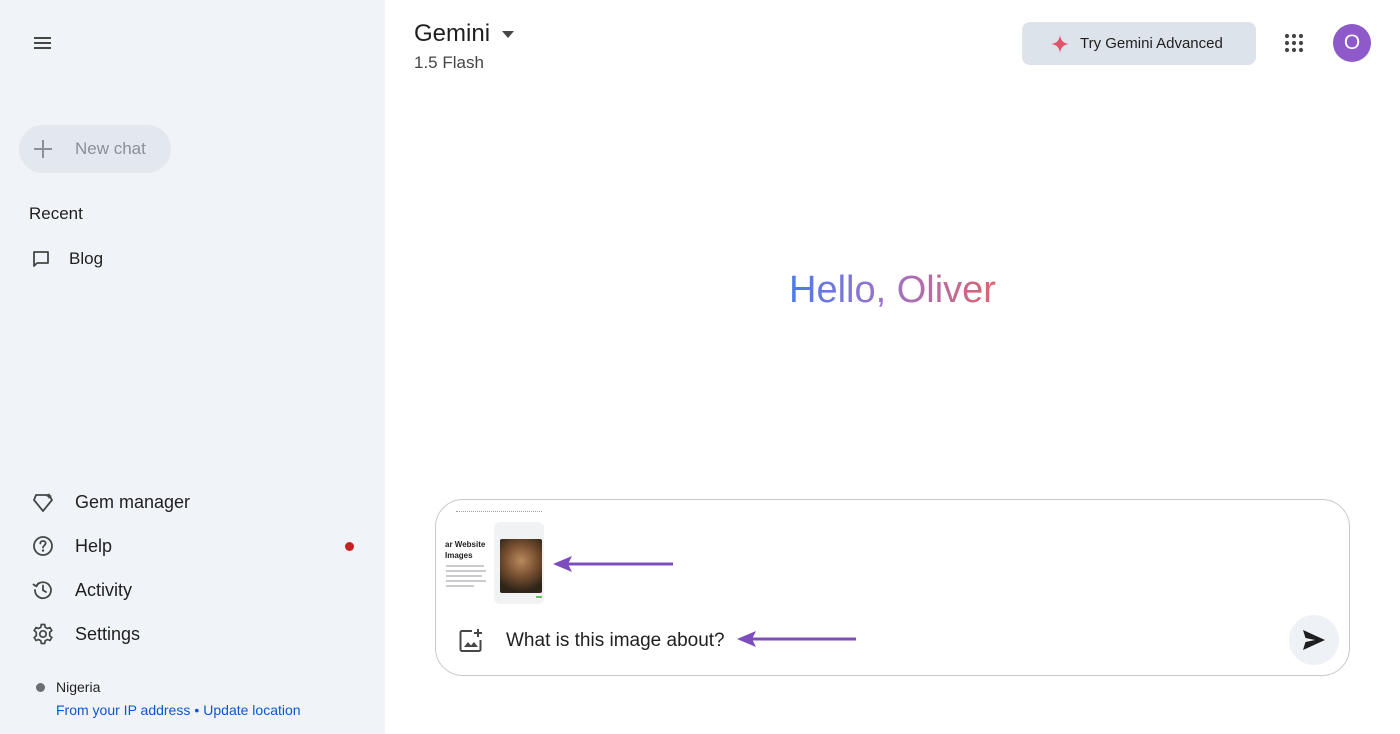  I want to click on sidebar-item-activity: Activity, so click(194, 590).